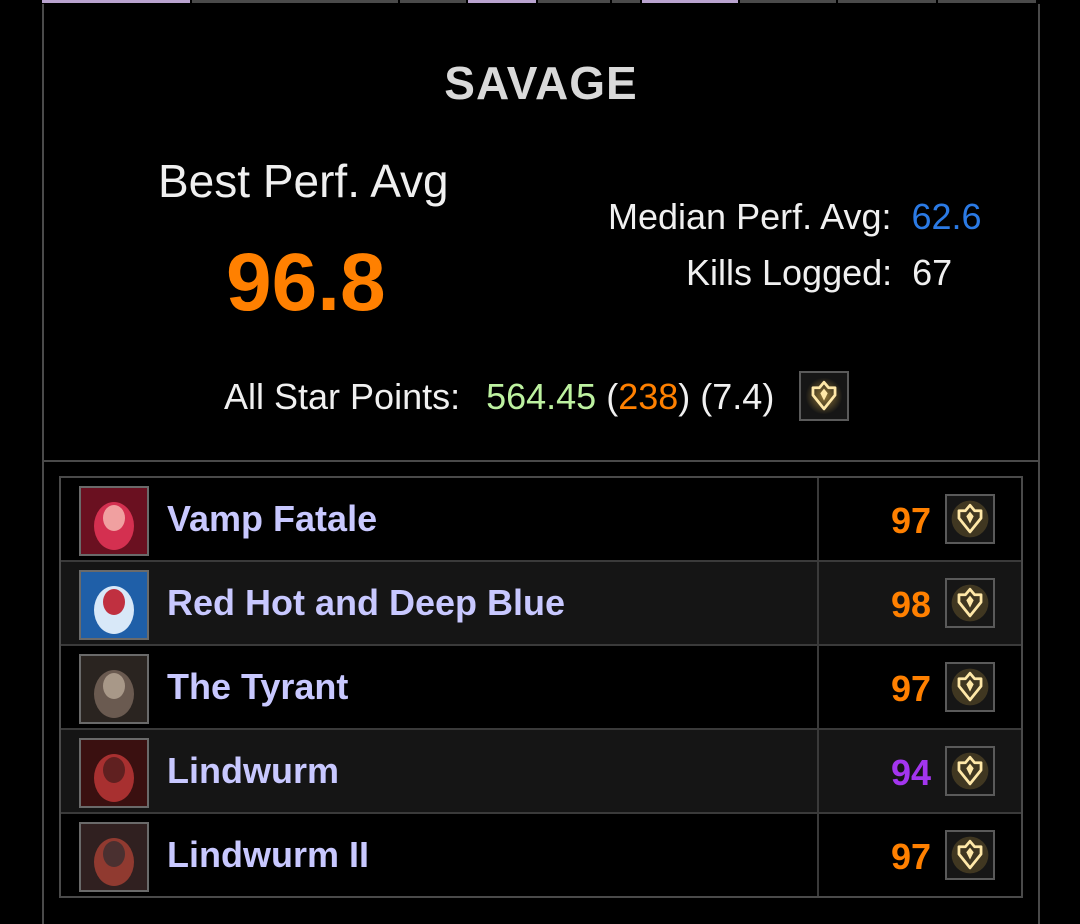  I want to click on boss-name: Lindwurm, so click(253, 771).